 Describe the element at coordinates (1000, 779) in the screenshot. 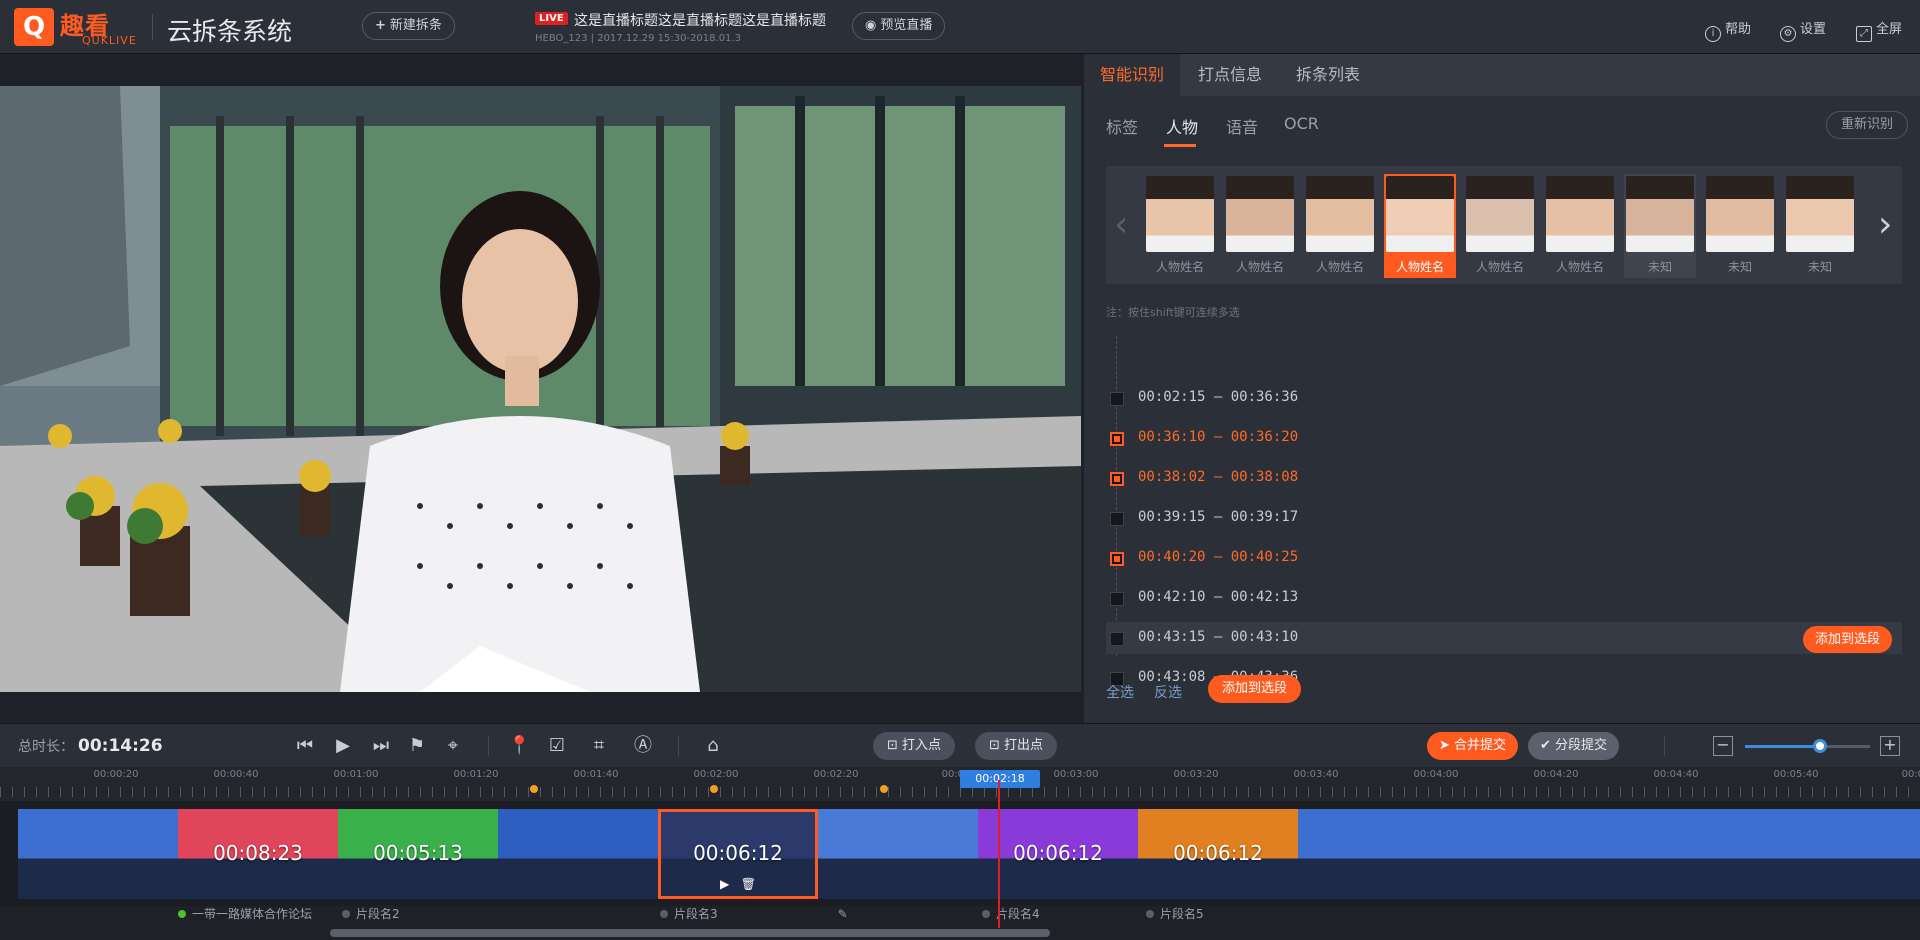

I see `playhead-time: 00:02:18` at that location.